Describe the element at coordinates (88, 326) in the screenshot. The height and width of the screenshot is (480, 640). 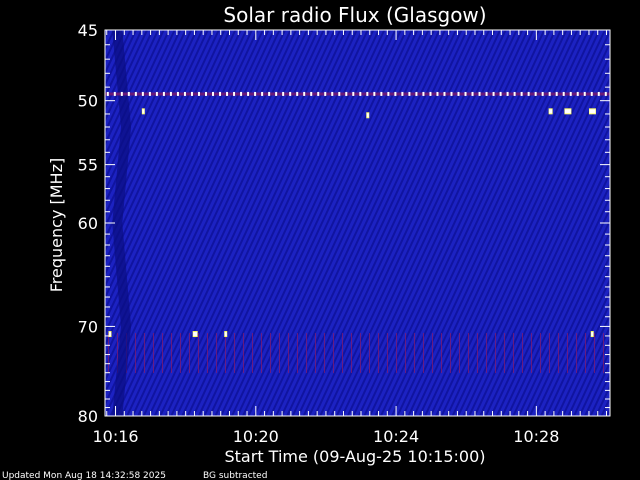
I see `y-tick-label: 70` at that location.